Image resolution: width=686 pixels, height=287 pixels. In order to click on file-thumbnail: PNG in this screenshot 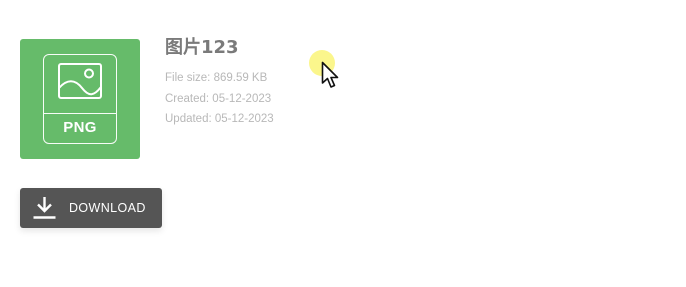, I will do `click(80, 99)`.